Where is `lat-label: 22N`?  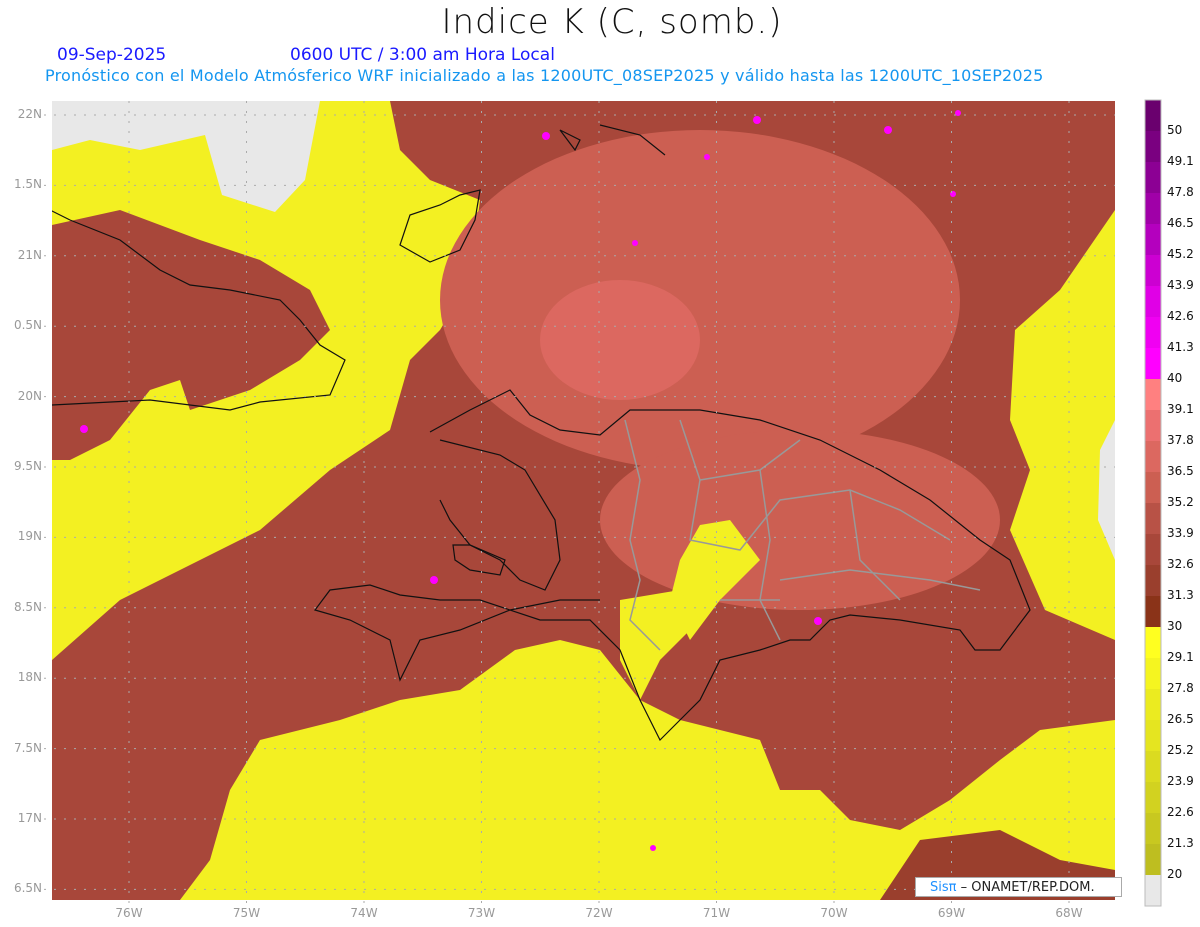
lat-label: 22N is located at coordinates (29, 114).